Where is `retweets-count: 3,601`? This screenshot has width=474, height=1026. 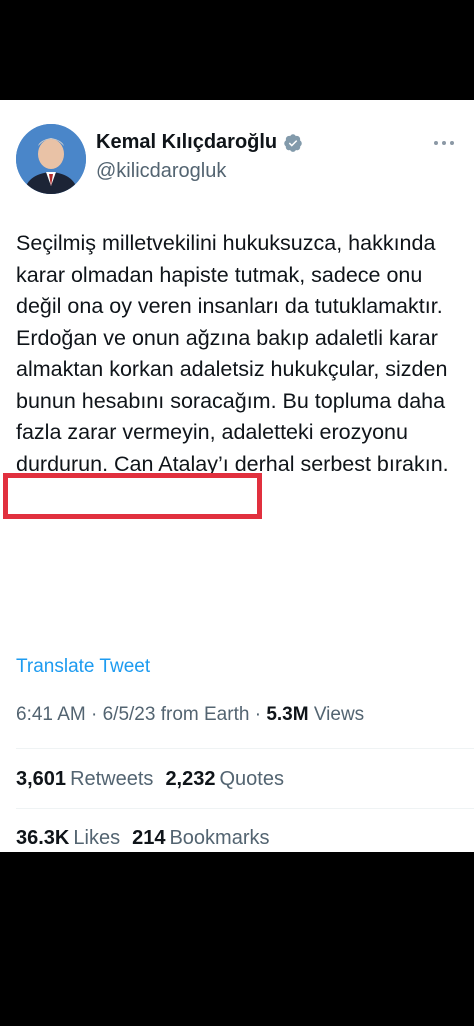 retweets-count: 3,601 is located at coordinates (41, 779).